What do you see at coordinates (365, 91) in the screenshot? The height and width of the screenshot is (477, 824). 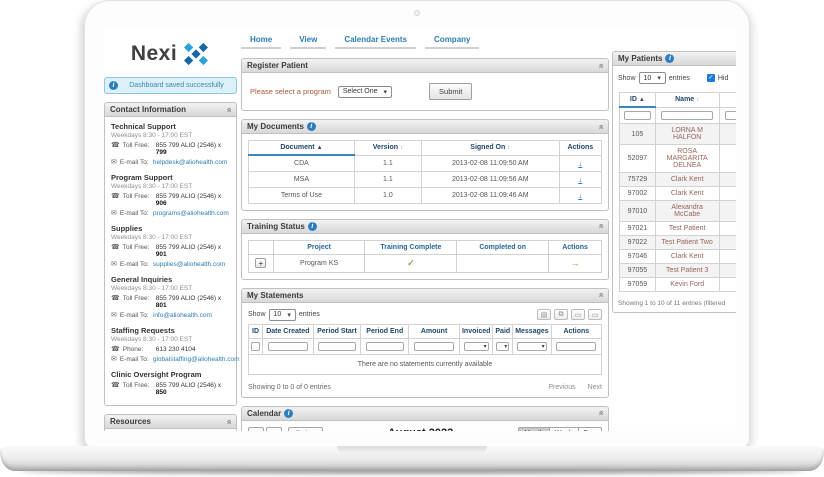 I see `program-select: Select One ▾` at bounding box center [365, 91].